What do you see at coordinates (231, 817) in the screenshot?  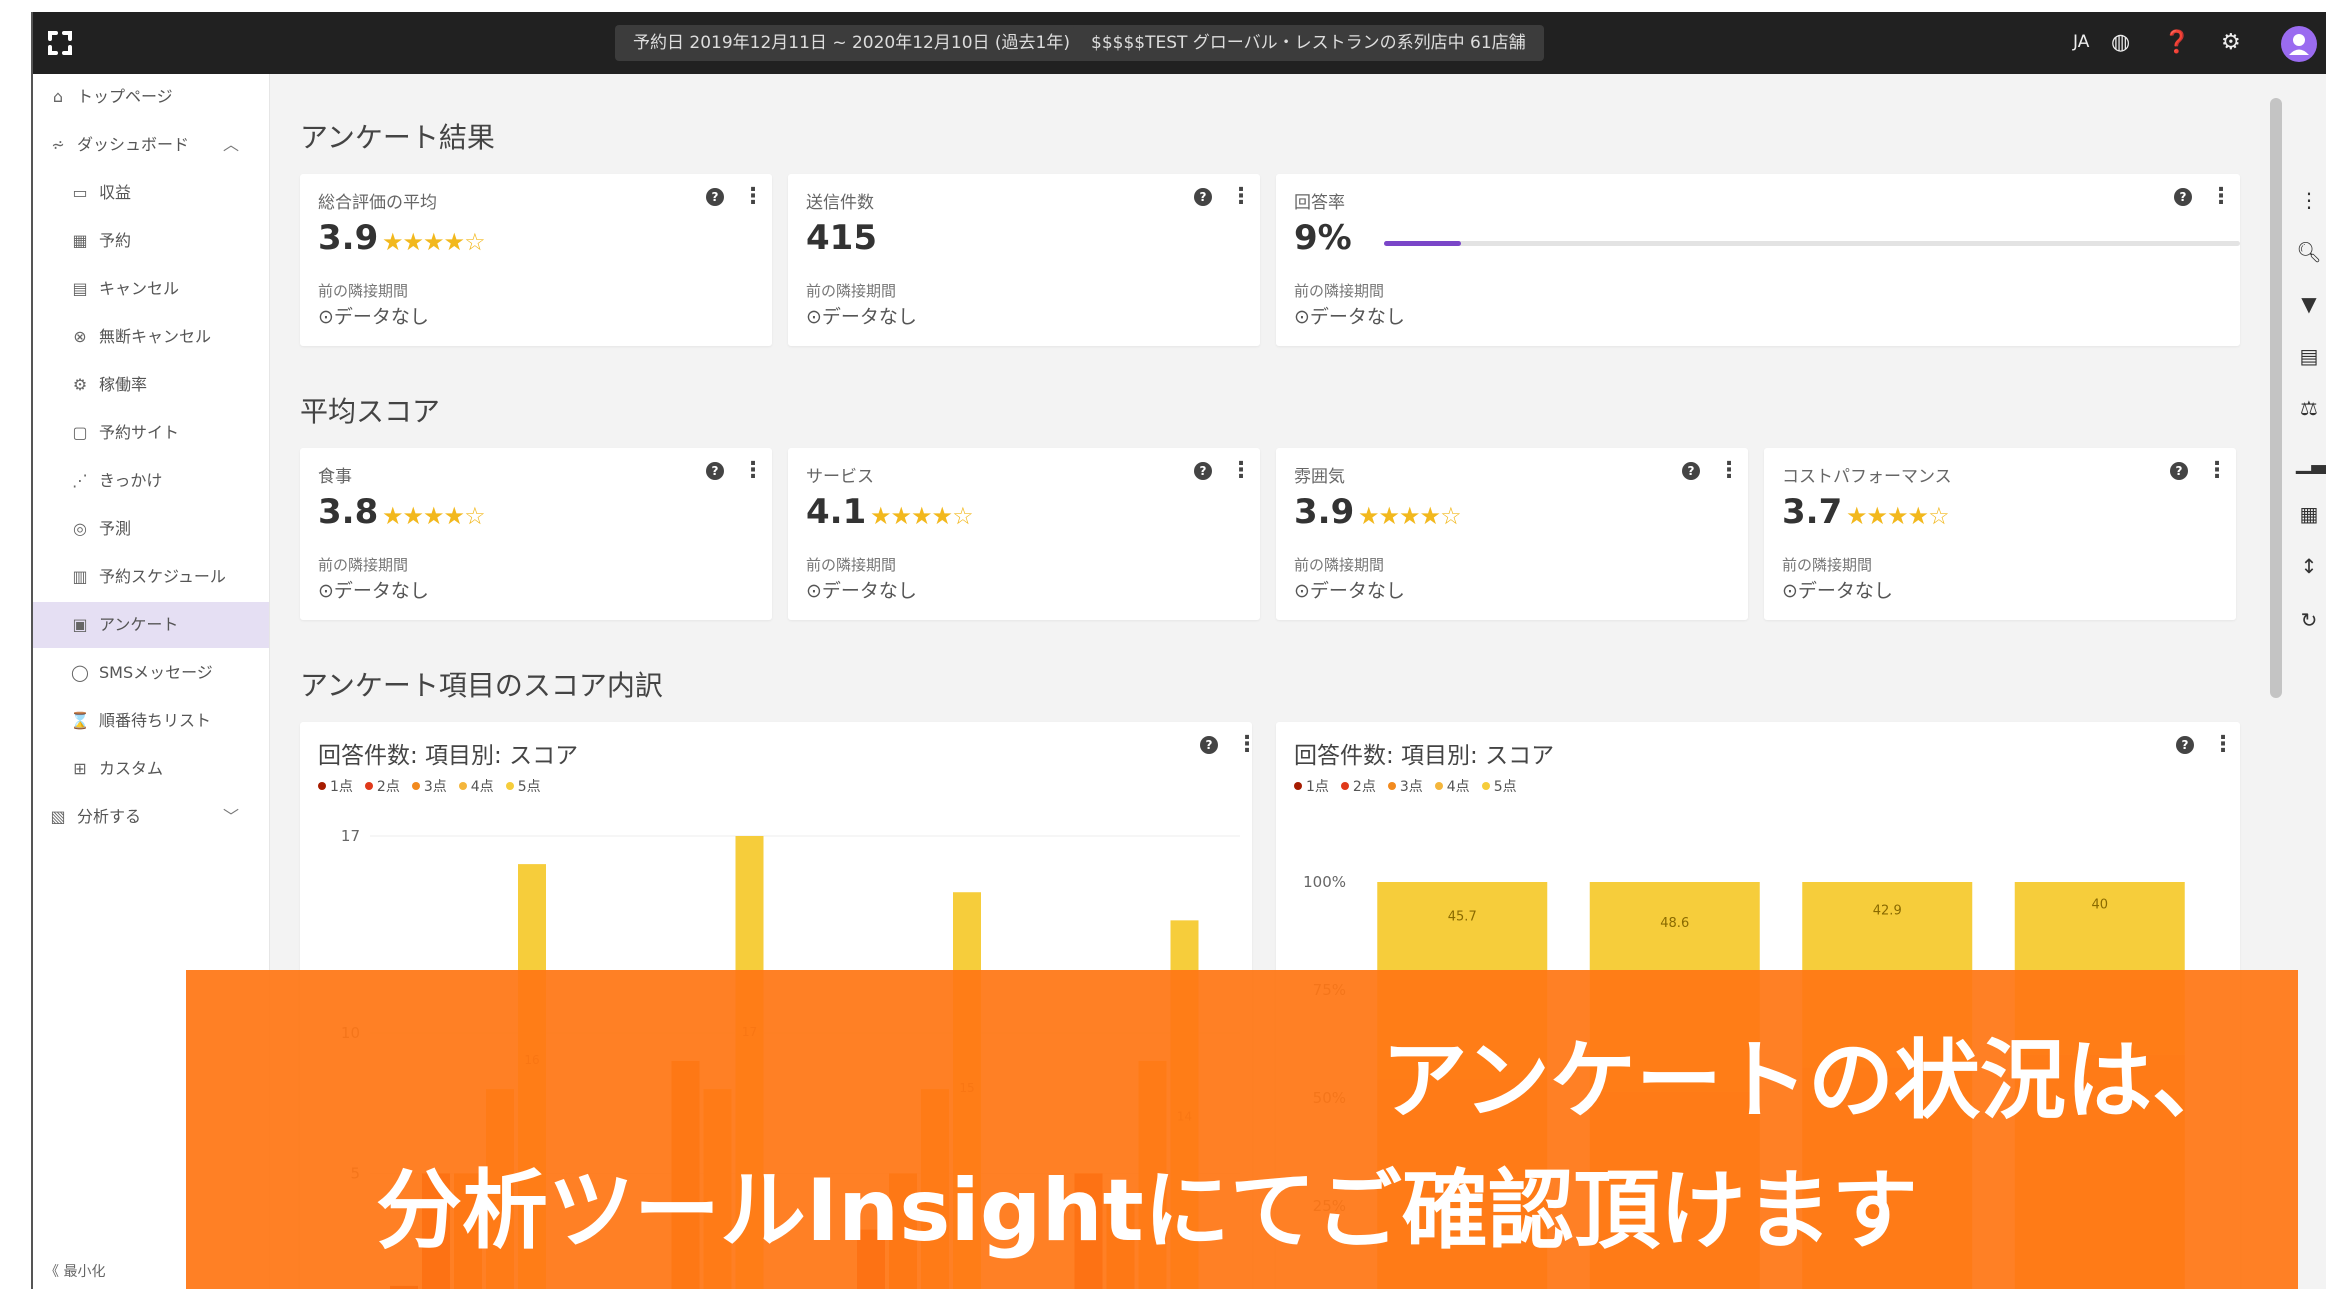 I see `chevron-down-icon: ﹀` at bounding box center [231, 817].